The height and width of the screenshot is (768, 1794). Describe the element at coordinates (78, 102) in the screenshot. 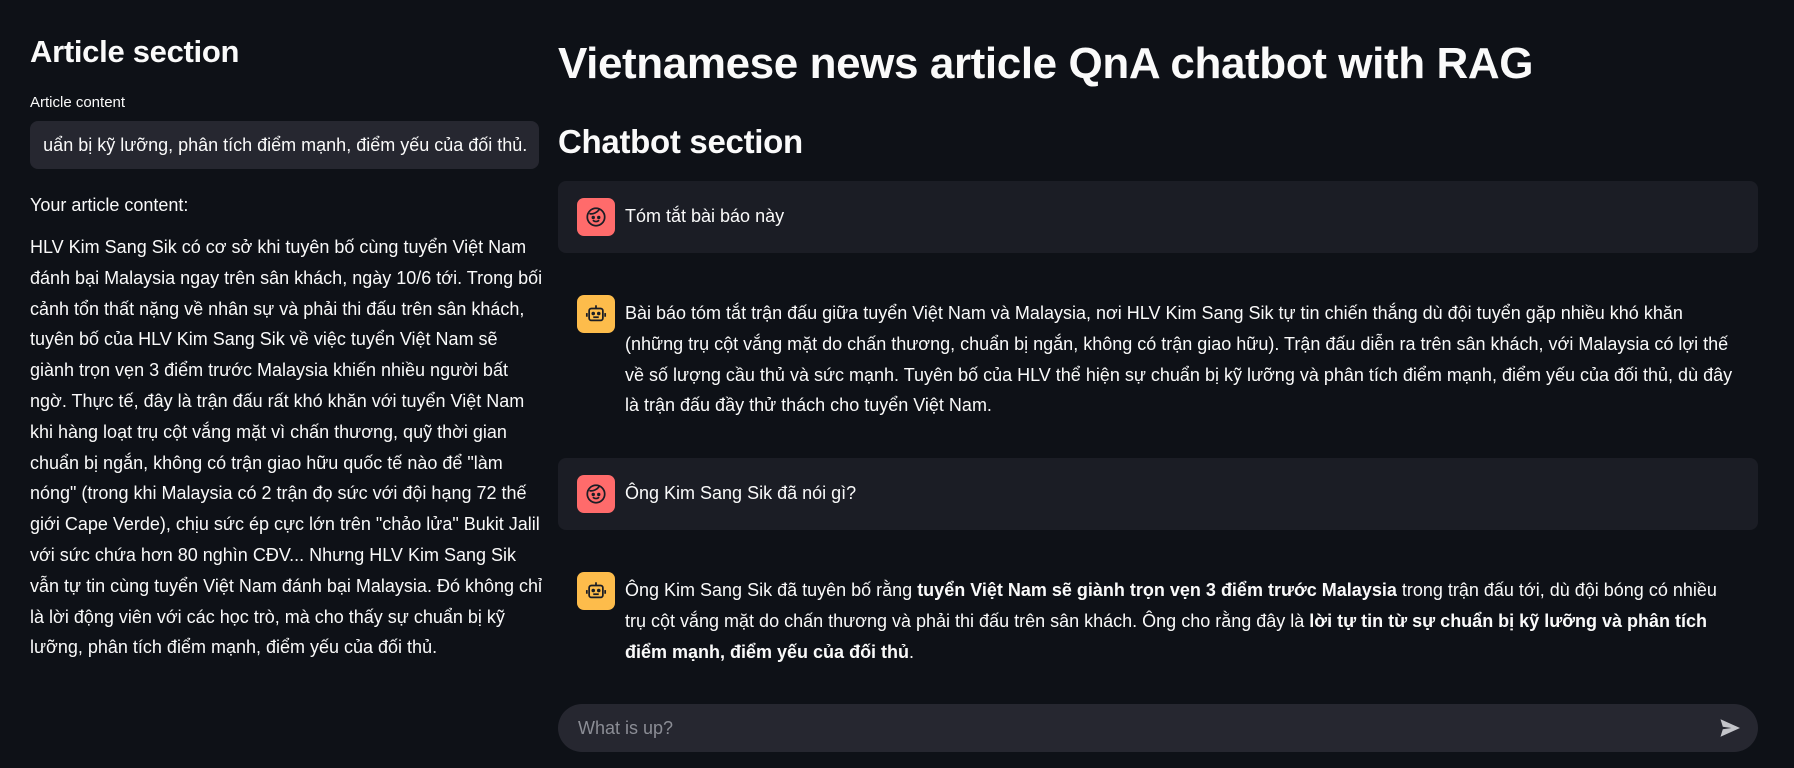

I see `article-content-label: Article content` at that location.